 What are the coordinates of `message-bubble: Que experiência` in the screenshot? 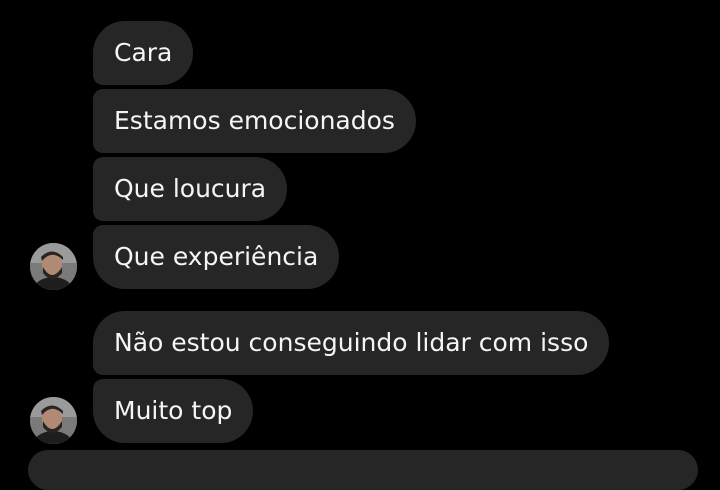 It's located at (216, 257).